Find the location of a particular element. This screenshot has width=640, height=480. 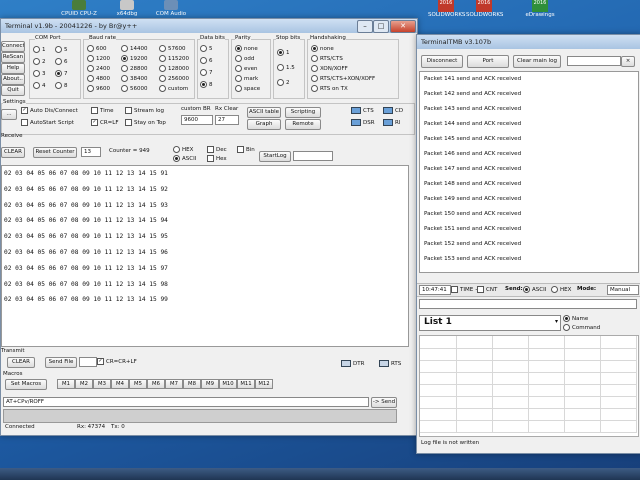

terminaltmb-titlebar: TerminalTMB v3.107b is located at coordinates (528, 42).